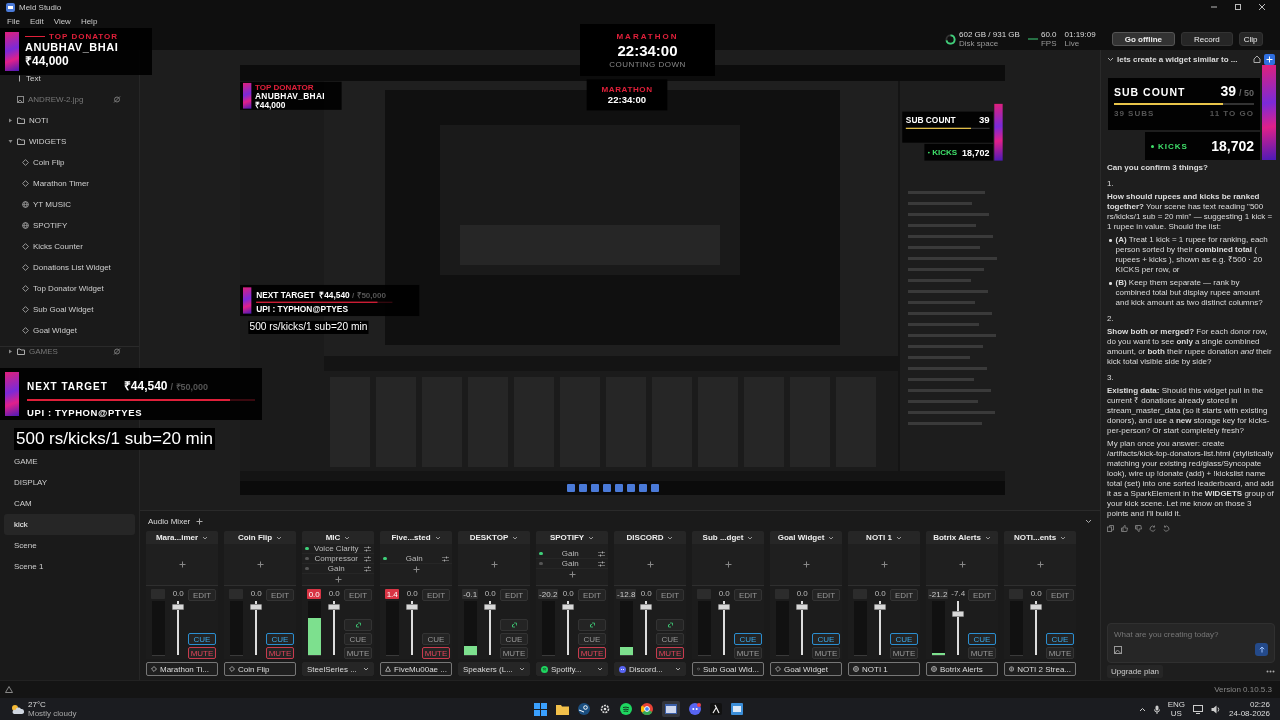 The height and width of the screenshot is (720, 1280). What do you see at coordinates (1040, 537) in the screenshot?
I see `channel-header: NOTI...ents` at bounding box center [1040, 537].